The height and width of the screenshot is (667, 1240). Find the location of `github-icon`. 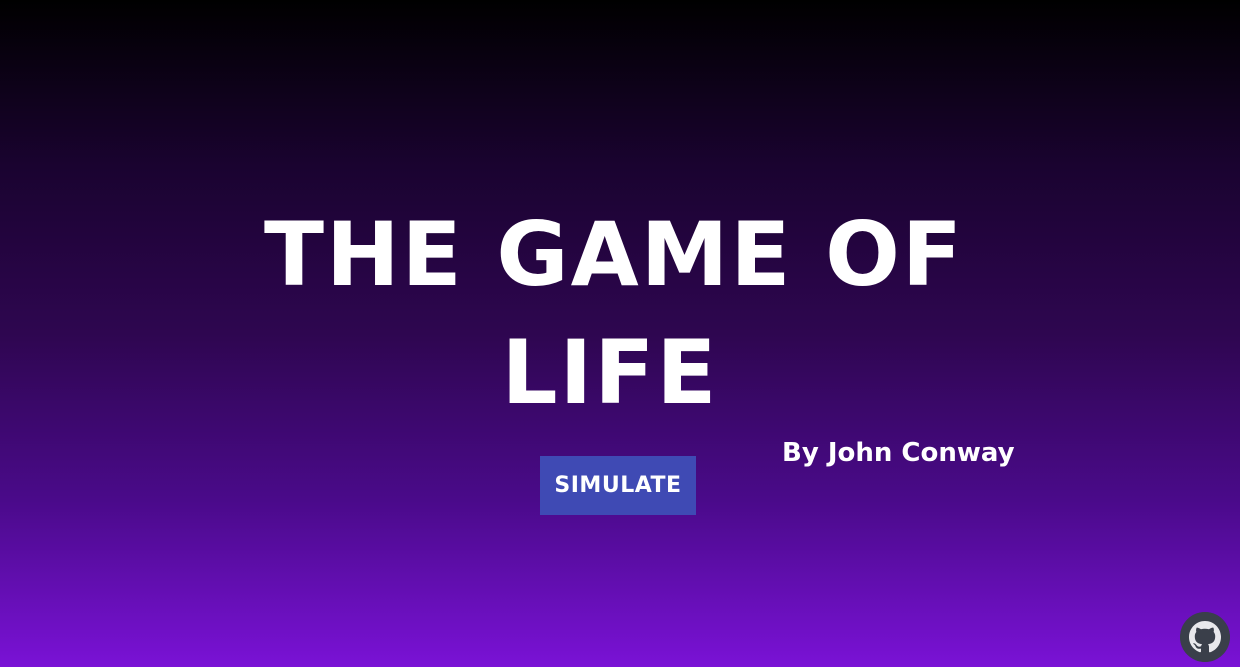

github-icon is located at coordinates (1205, 637).